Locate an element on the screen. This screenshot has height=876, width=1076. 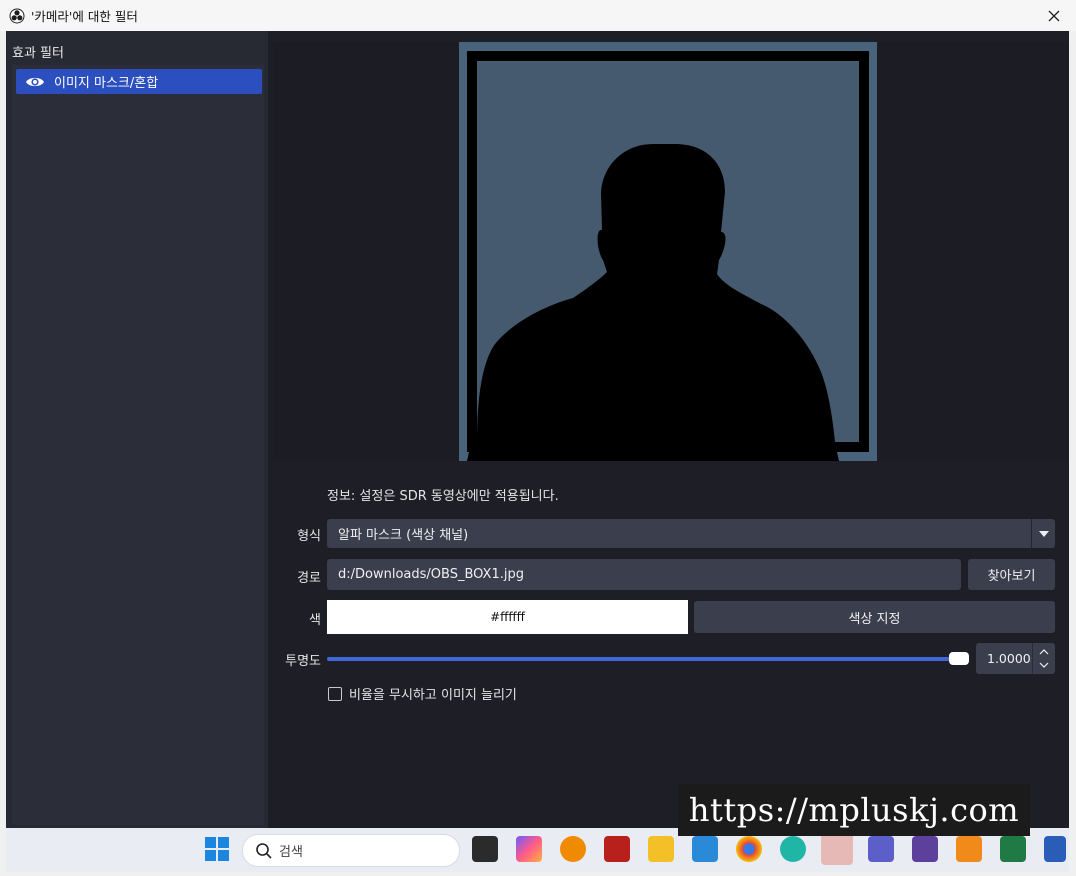
path-value: d:/Downloads/OBS_BOX1.jpg is located at coordinates (431, 574).